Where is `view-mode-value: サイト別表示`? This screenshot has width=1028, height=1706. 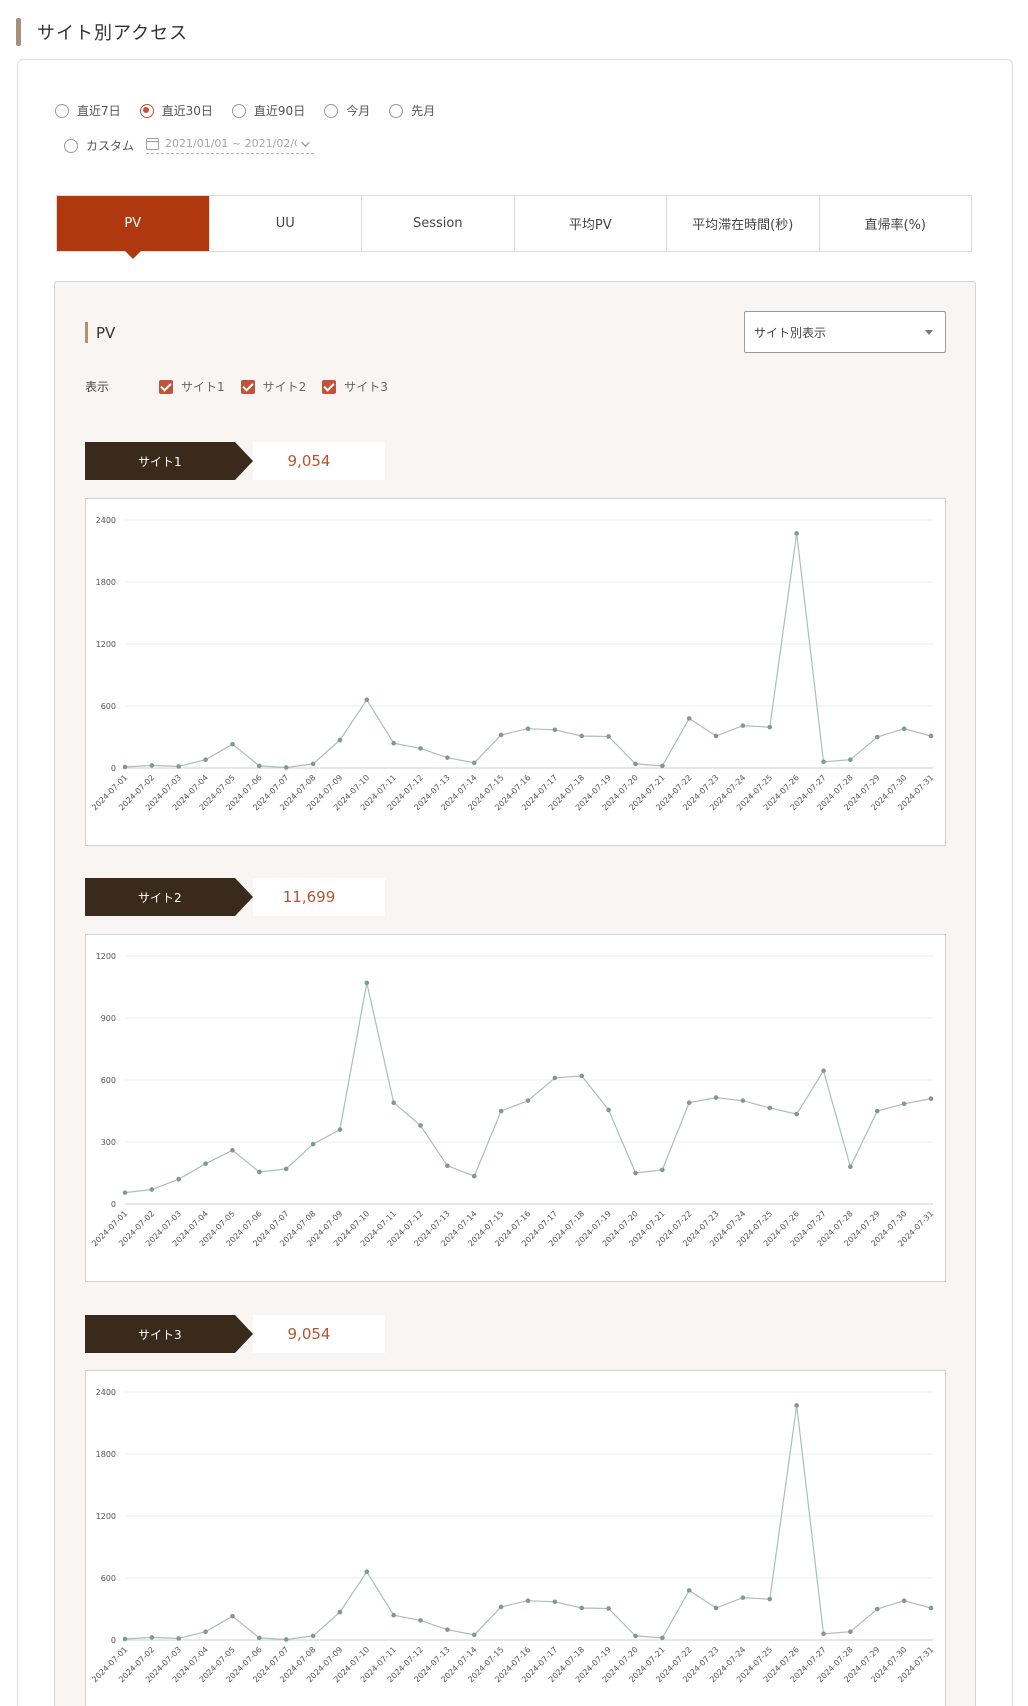
view-mode-value: サイト別表示 is located at coordinates (790, 332).